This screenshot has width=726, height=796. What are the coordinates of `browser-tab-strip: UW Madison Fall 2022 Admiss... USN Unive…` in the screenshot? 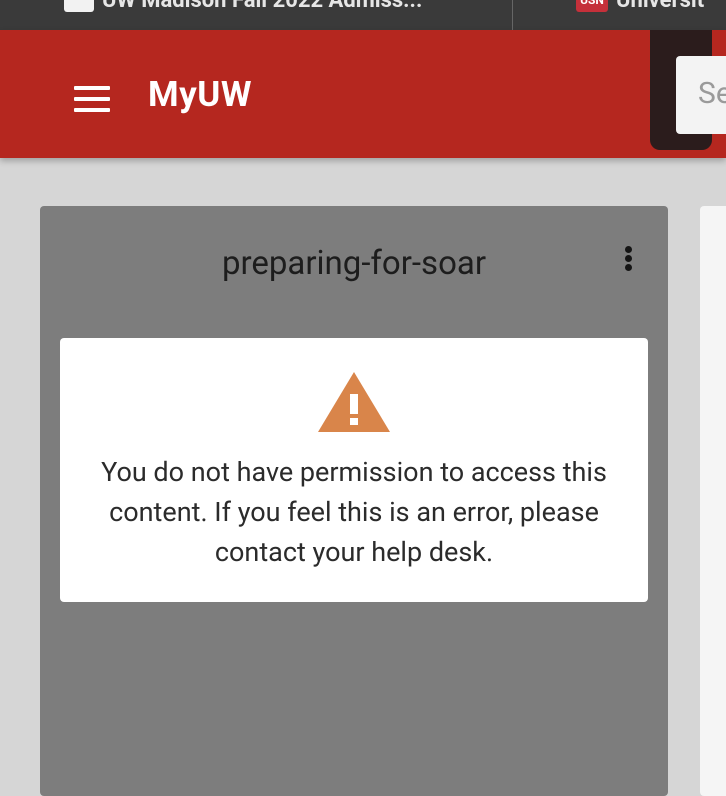 It's located at (363, 15).